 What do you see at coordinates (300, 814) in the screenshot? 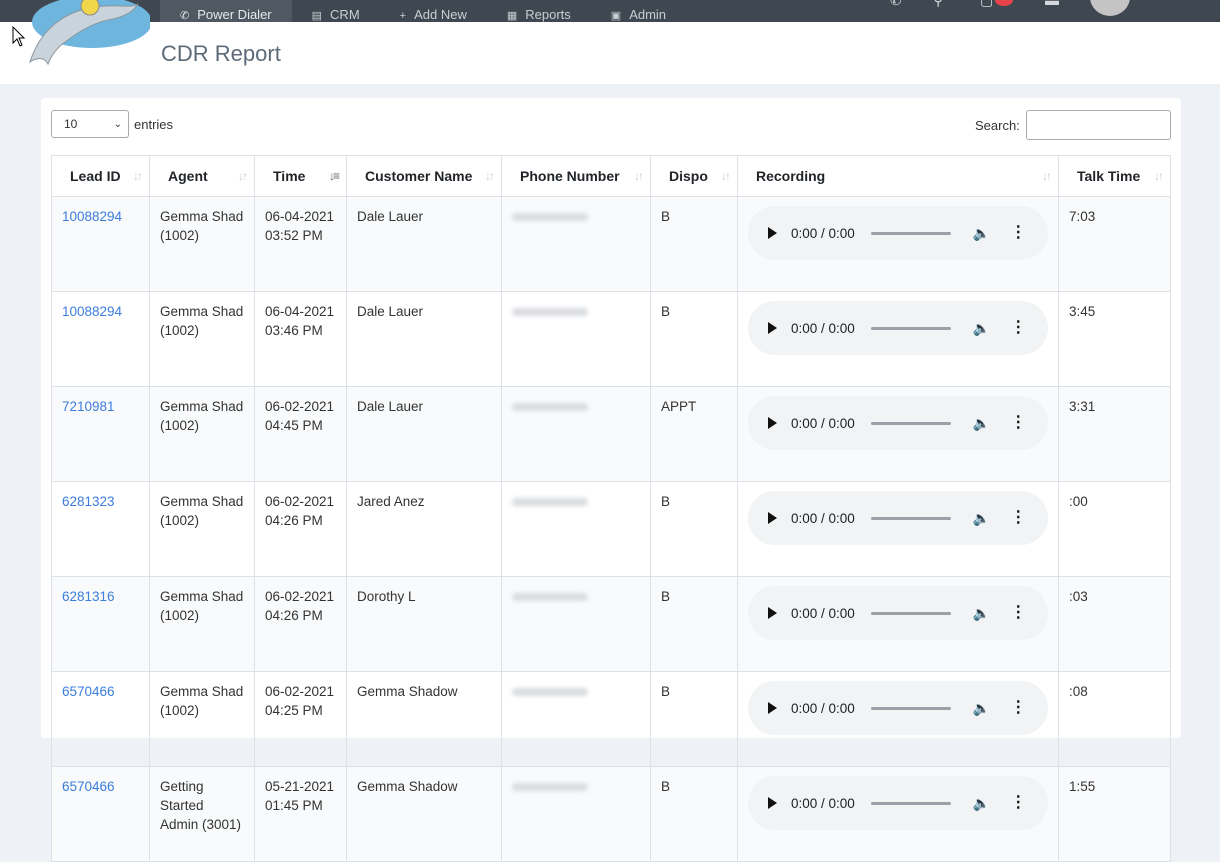
I see `time-cell: 05-21-2021 01:45 PM` at bounding box center [300, 814].